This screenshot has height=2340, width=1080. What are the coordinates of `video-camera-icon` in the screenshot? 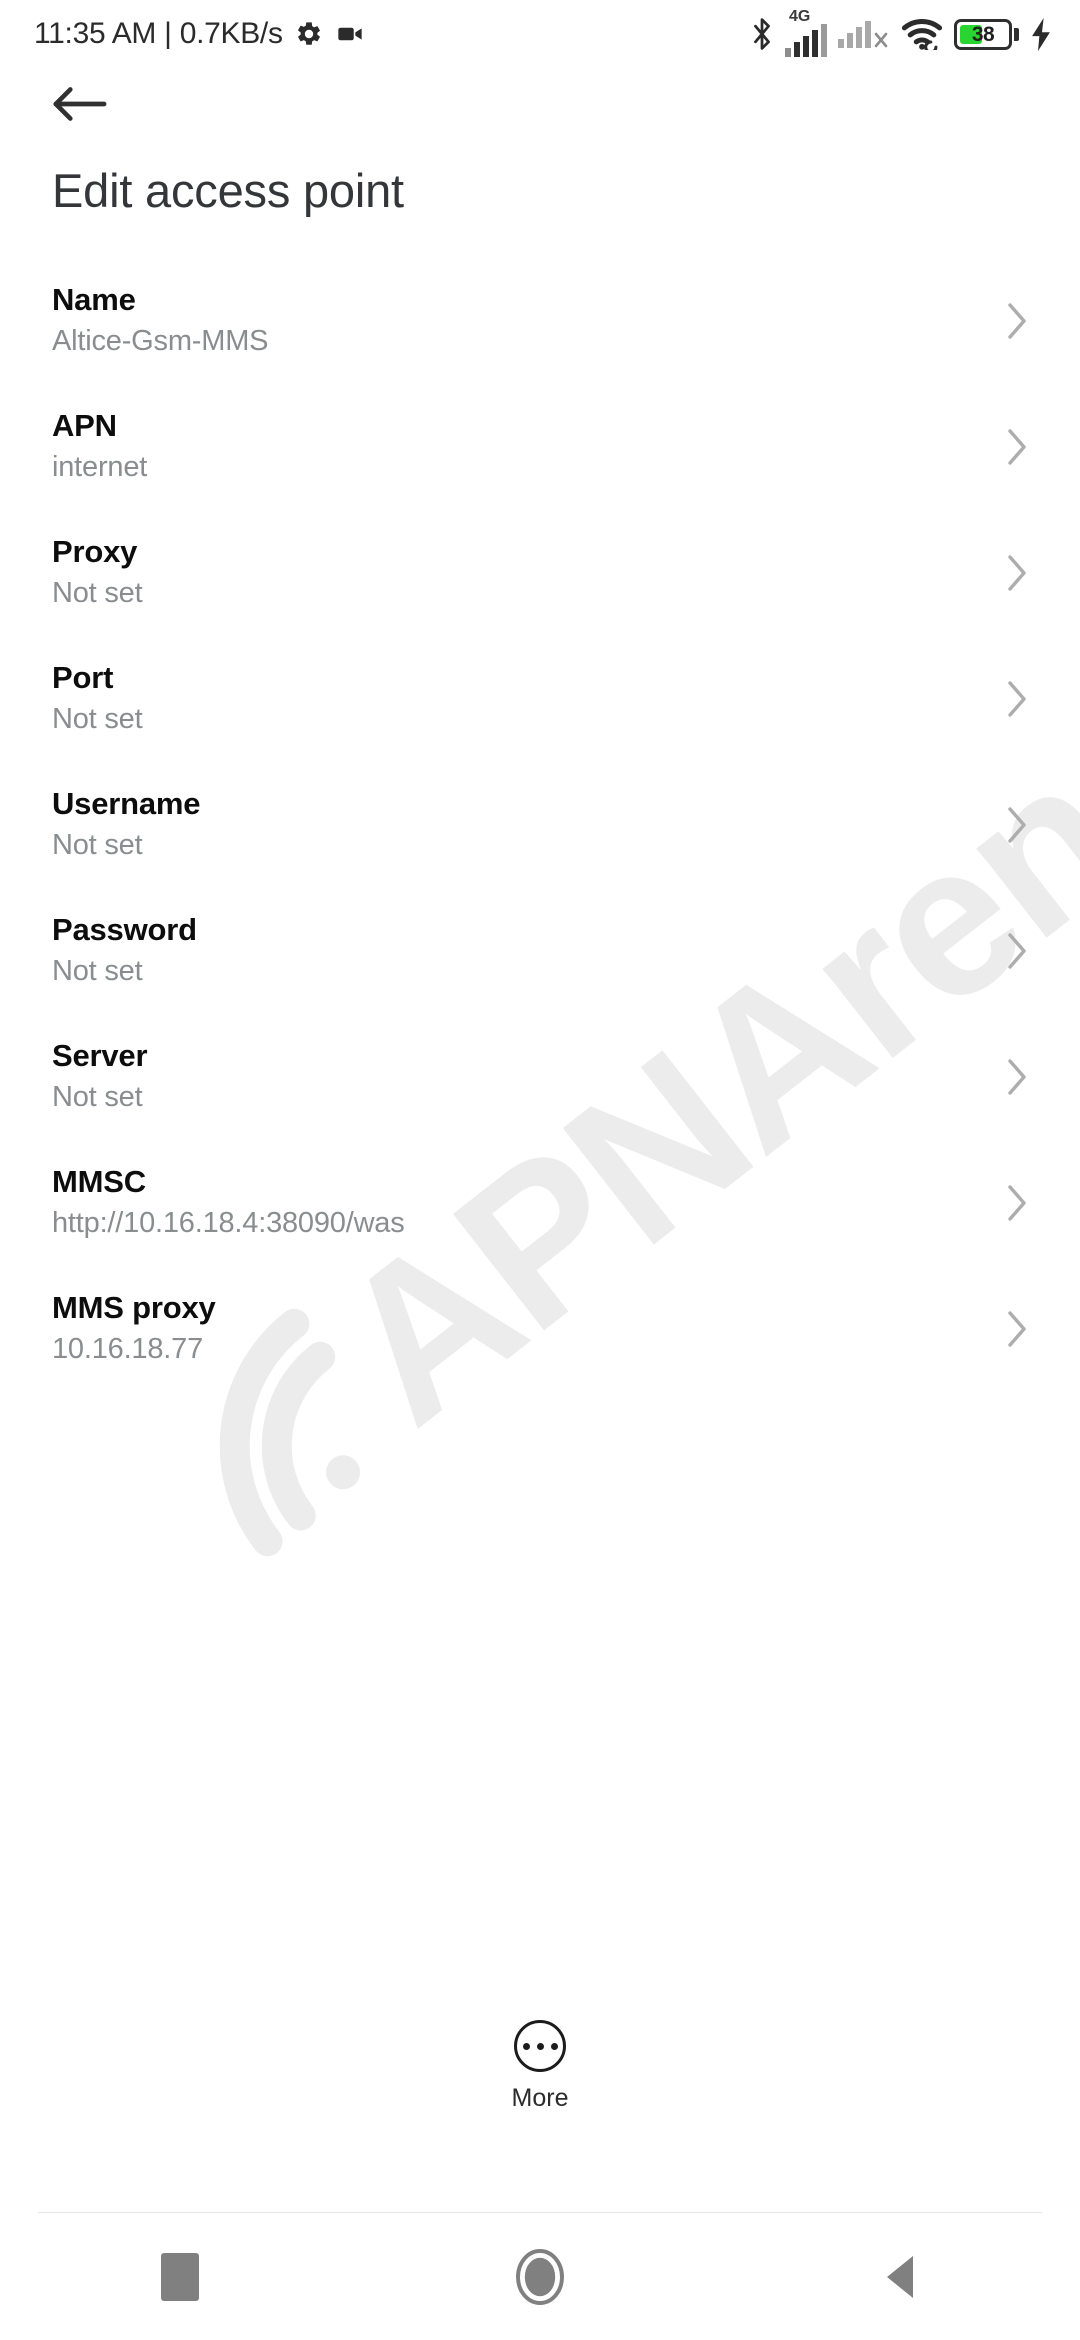 It's located at (349, 34).